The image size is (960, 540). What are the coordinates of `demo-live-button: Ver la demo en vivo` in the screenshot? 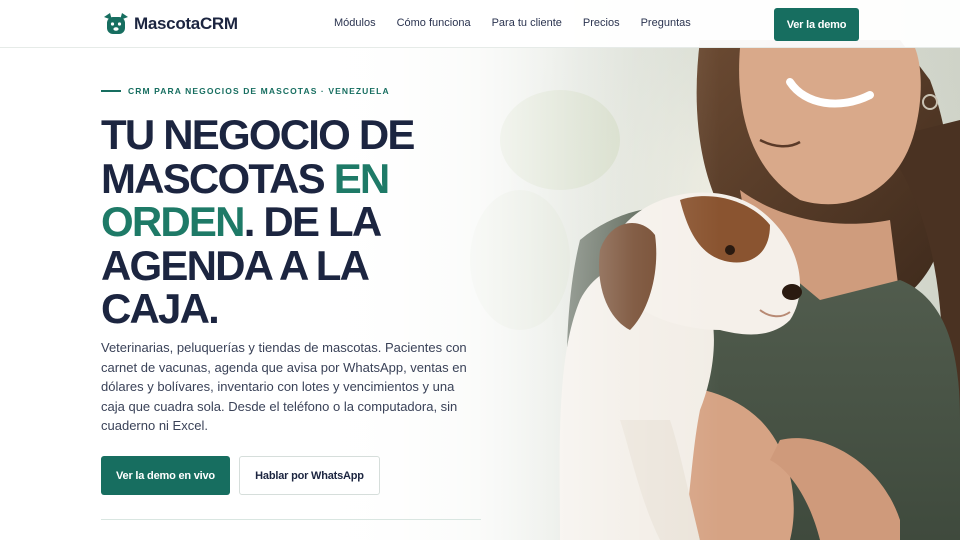 It's located at (165, 475).